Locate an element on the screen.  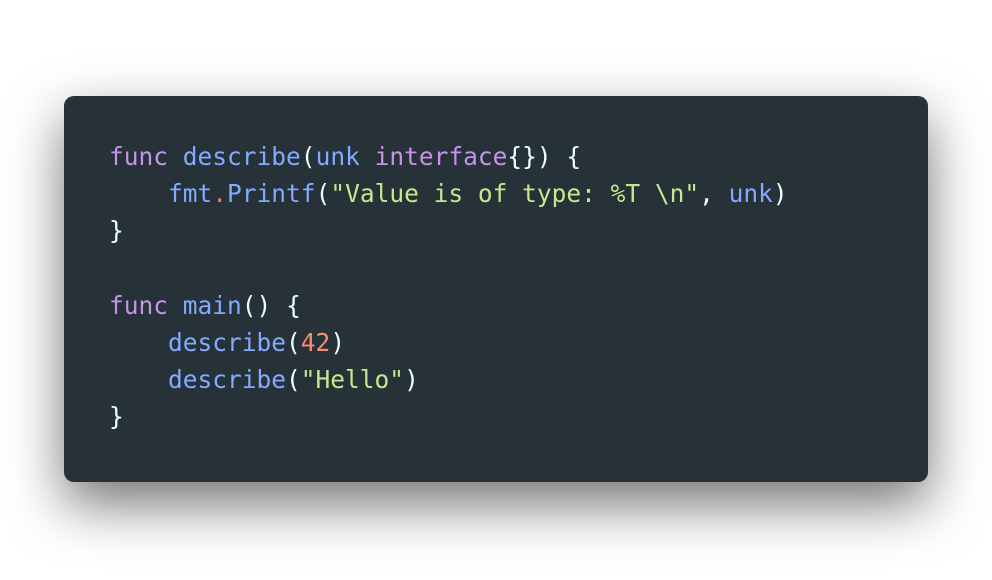
code-token-number: 42 is located at coordinates (315, 342).